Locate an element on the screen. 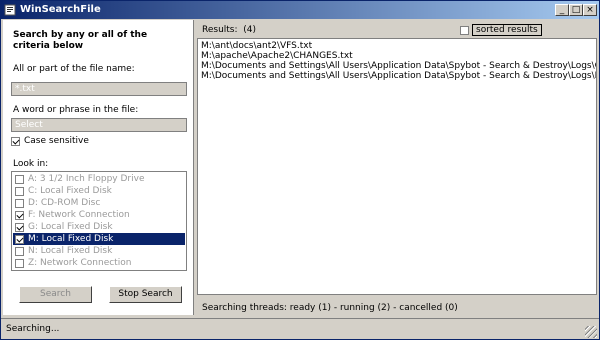 Image resolution: width=600 pixels, height=340 pixels. case-sensitive-label: Case sensitive is located at coordinates (56, 141).